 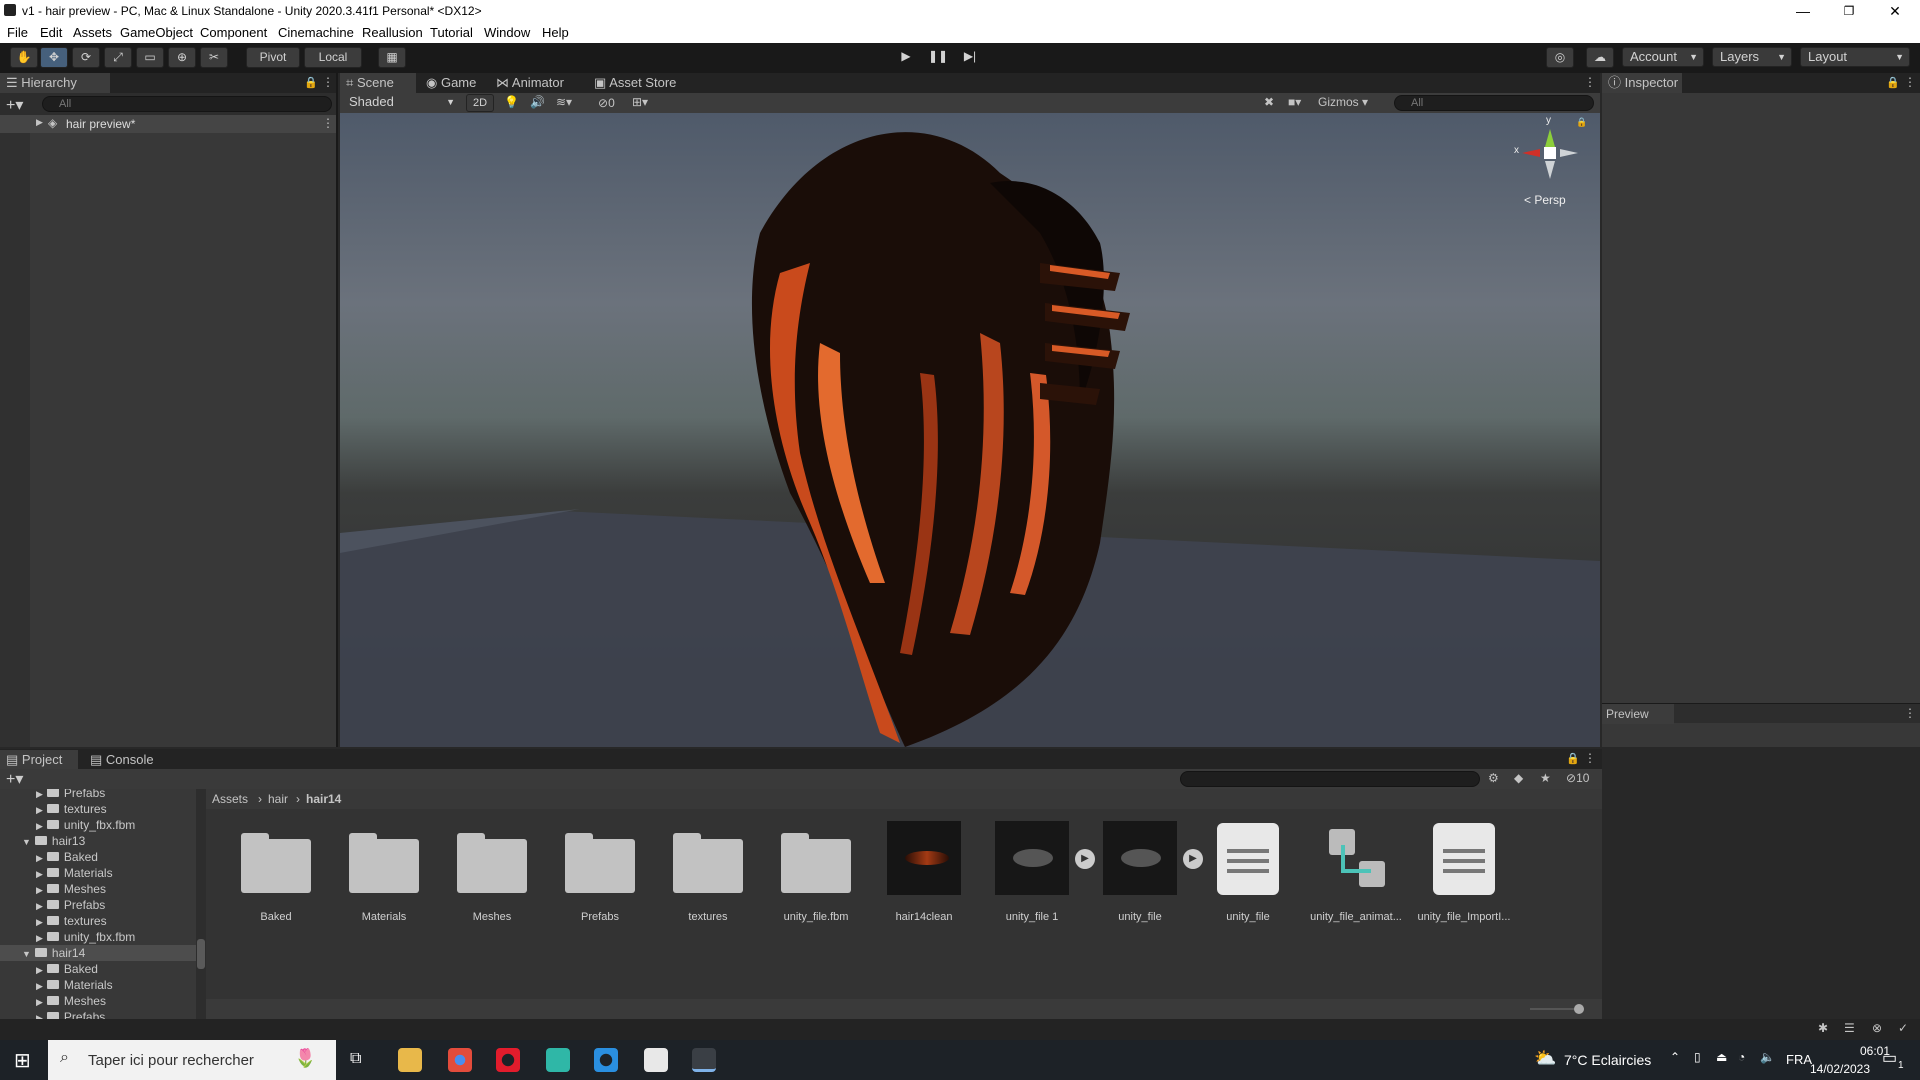 What do you see at coordinates (1349, 102) in the screenshot?
I see `gizmos-dropdown: Gizmos ▾` at bounding box center [1349, 102].